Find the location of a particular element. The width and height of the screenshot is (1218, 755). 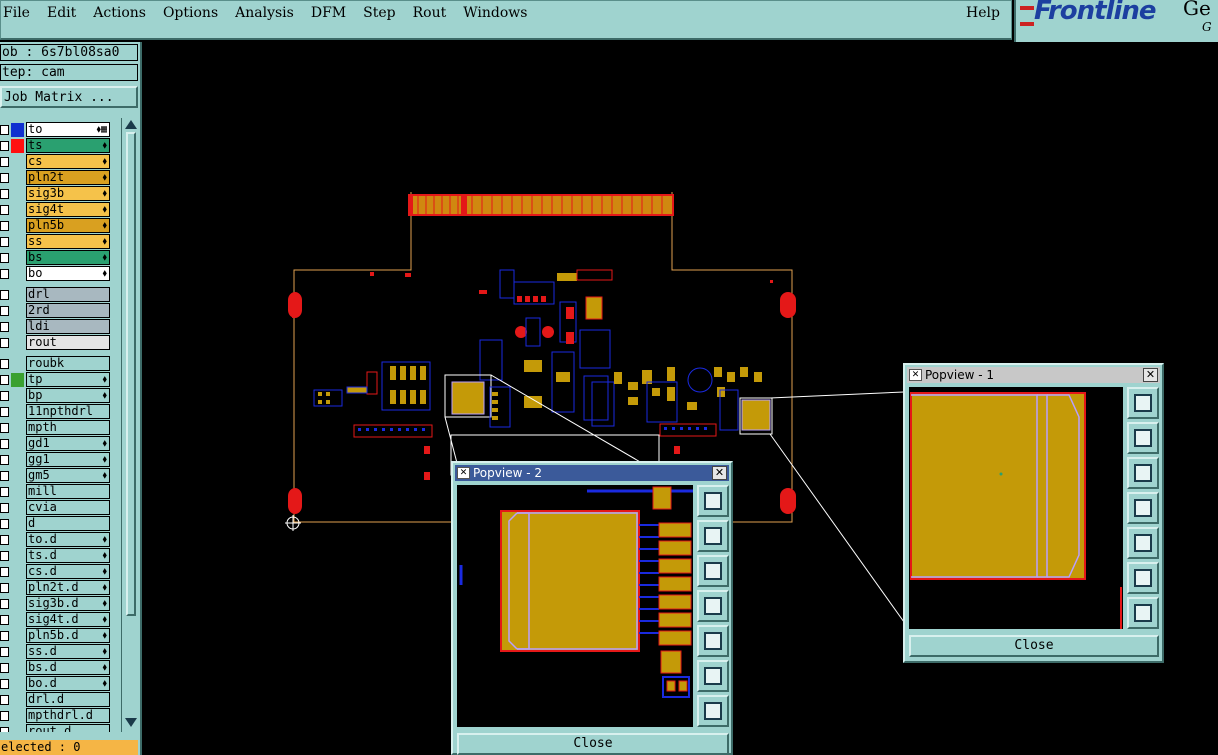

menu-file: File is located at coordinates (16, 13).